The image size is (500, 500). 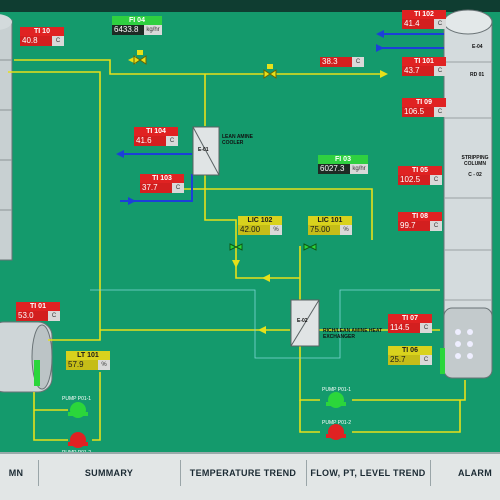 I want to click on ti06-name: TI 06, so click(x=410, y=350).